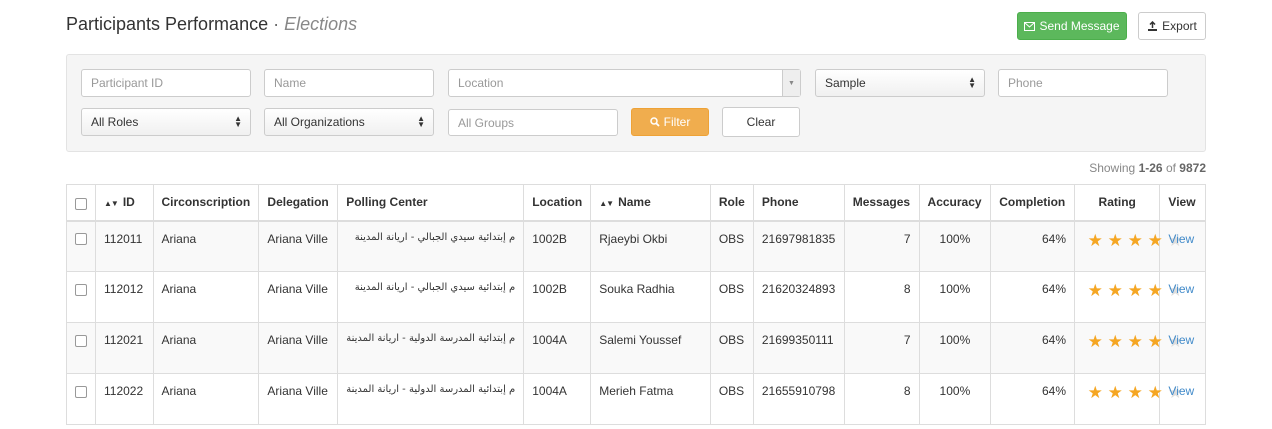 This screenshot has width=1272, height=429. Describe the element at coordinates (166, 83) in the screenshot. I see `participant-id-input: Participant ID` at that location.